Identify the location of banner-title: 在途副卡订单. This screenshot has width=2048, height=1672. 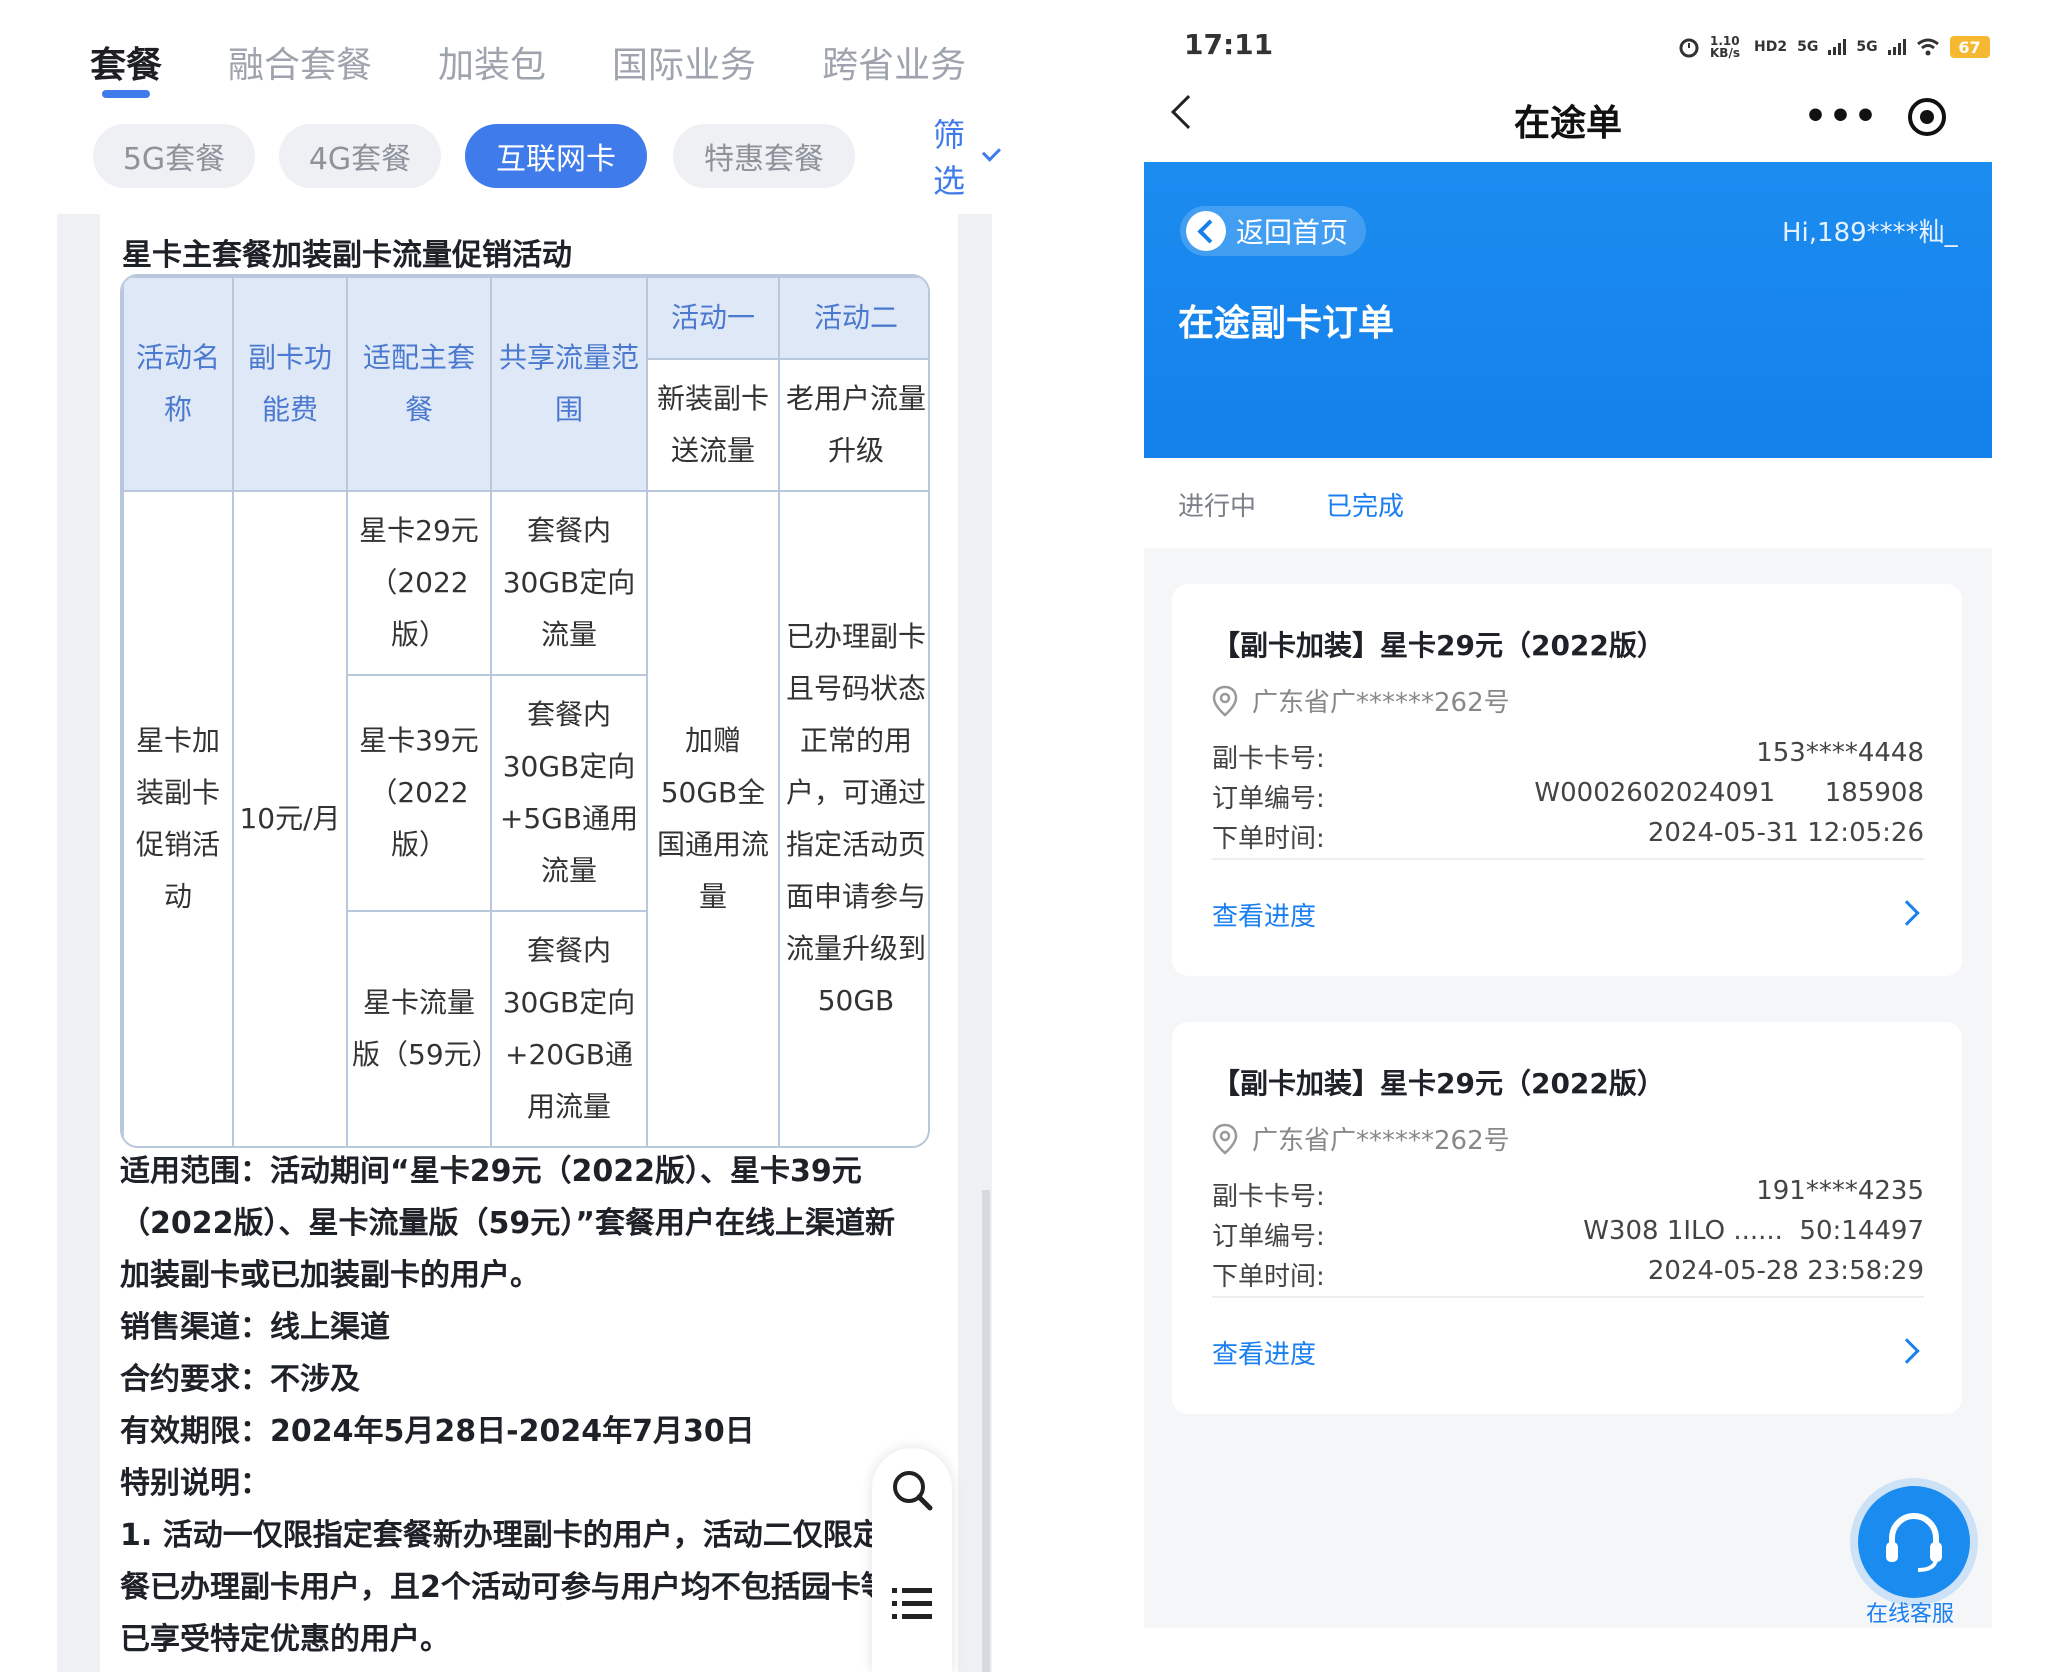
(1286, 323).